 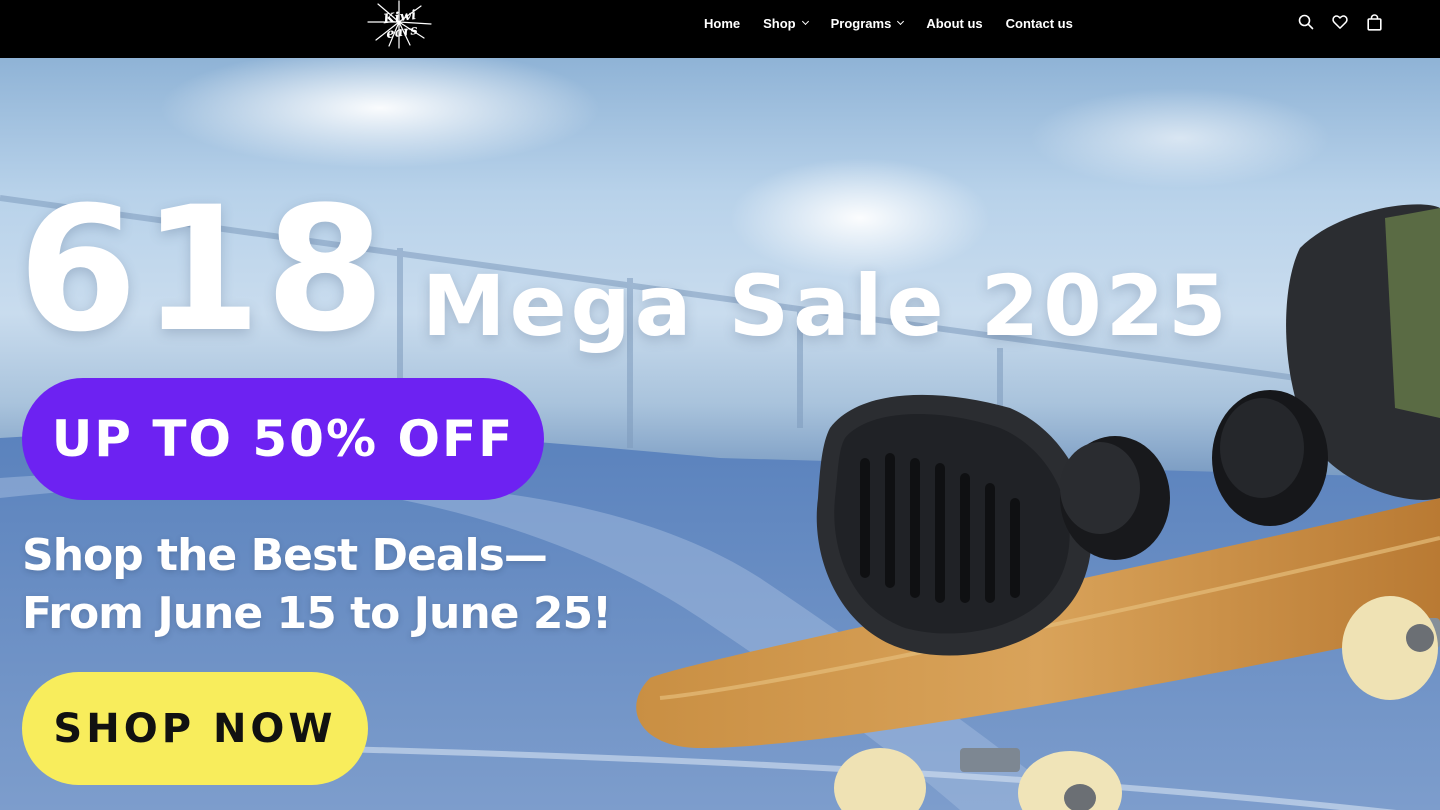 I want to click on wishlist-button, so click(x=1340, y=22).